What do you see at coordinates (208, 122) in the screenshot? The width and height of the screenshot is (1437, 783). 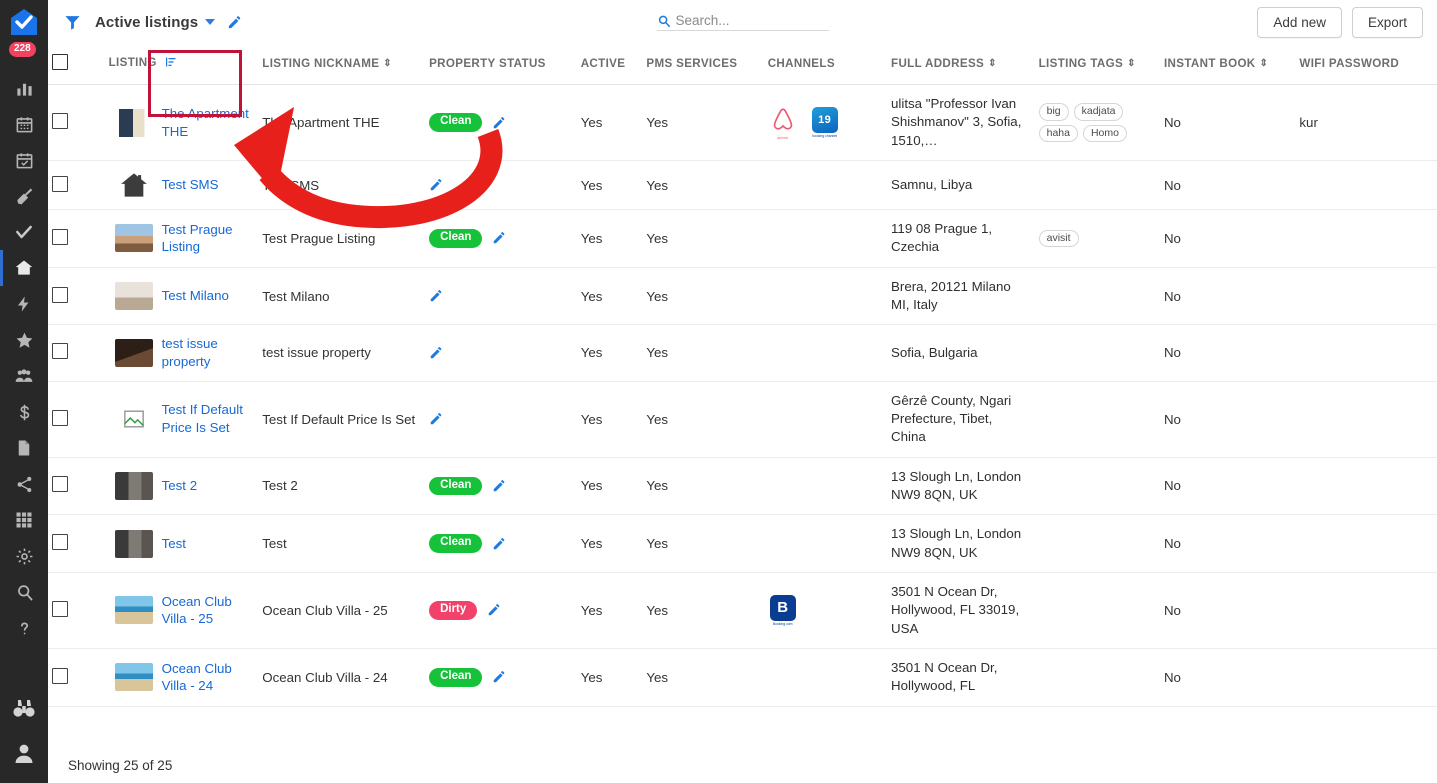 I see `listing-name-link: The Apartment THE` at bounding box center [208, 122].